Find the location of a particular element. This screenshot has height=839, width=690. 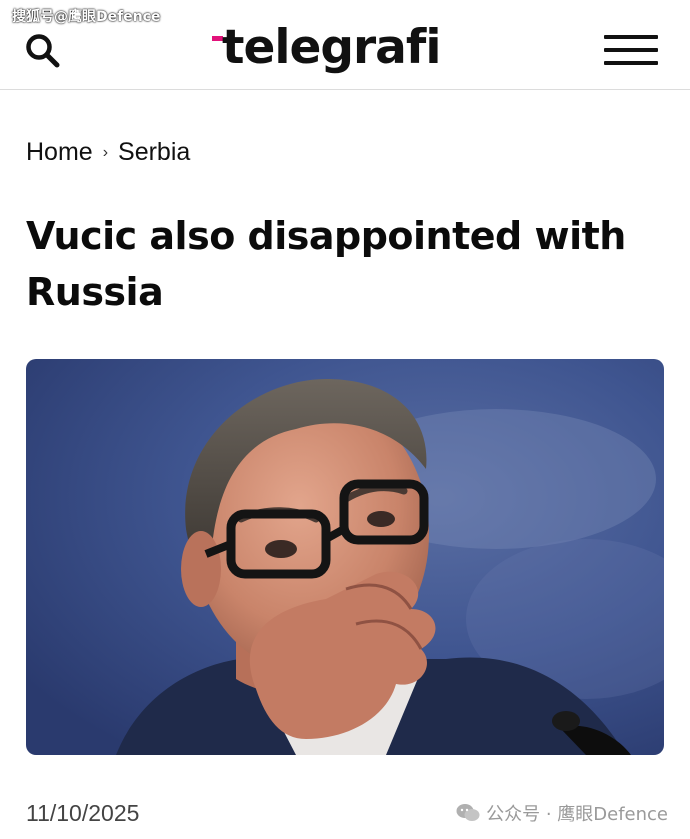

menu-button is located at coordinates (632, 50).